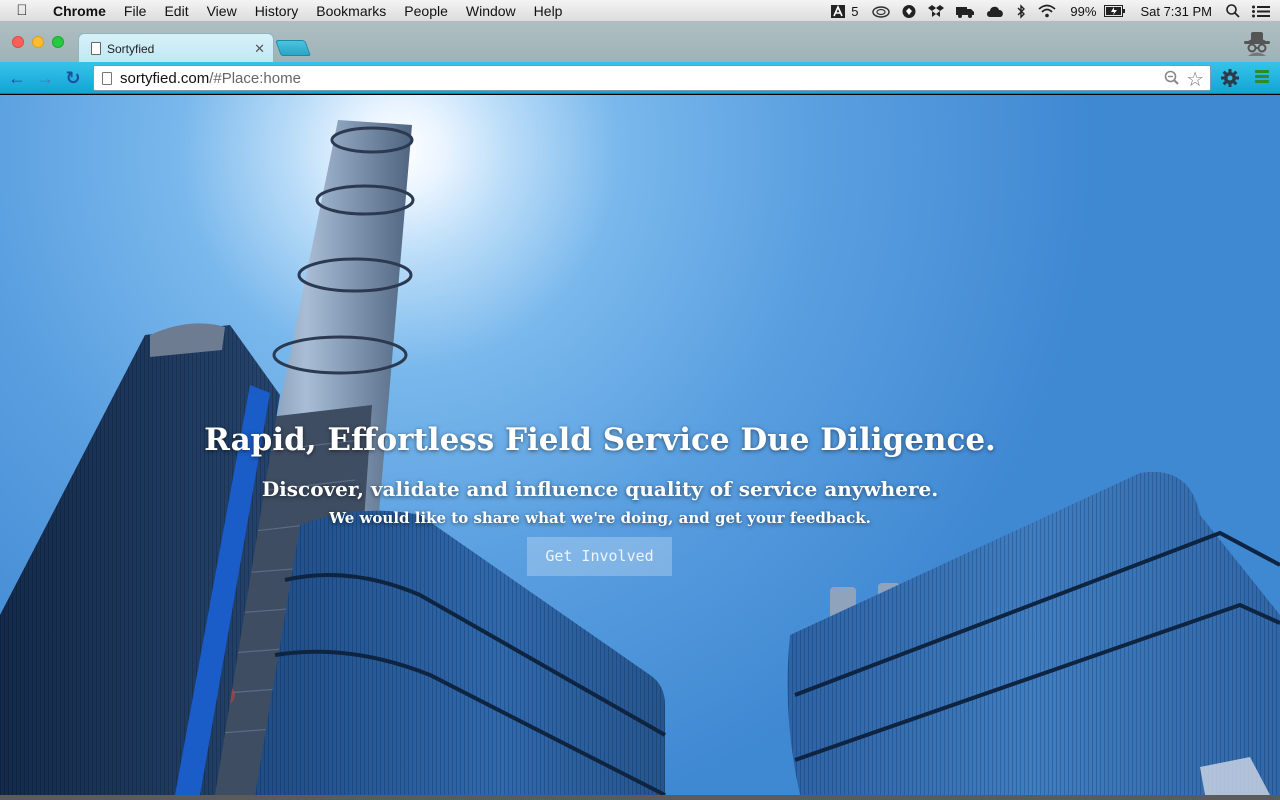  What do you see at coordinates (58, 42) in the screenshot?
I see `zoom-window-button` at bounding box center [58, 42].